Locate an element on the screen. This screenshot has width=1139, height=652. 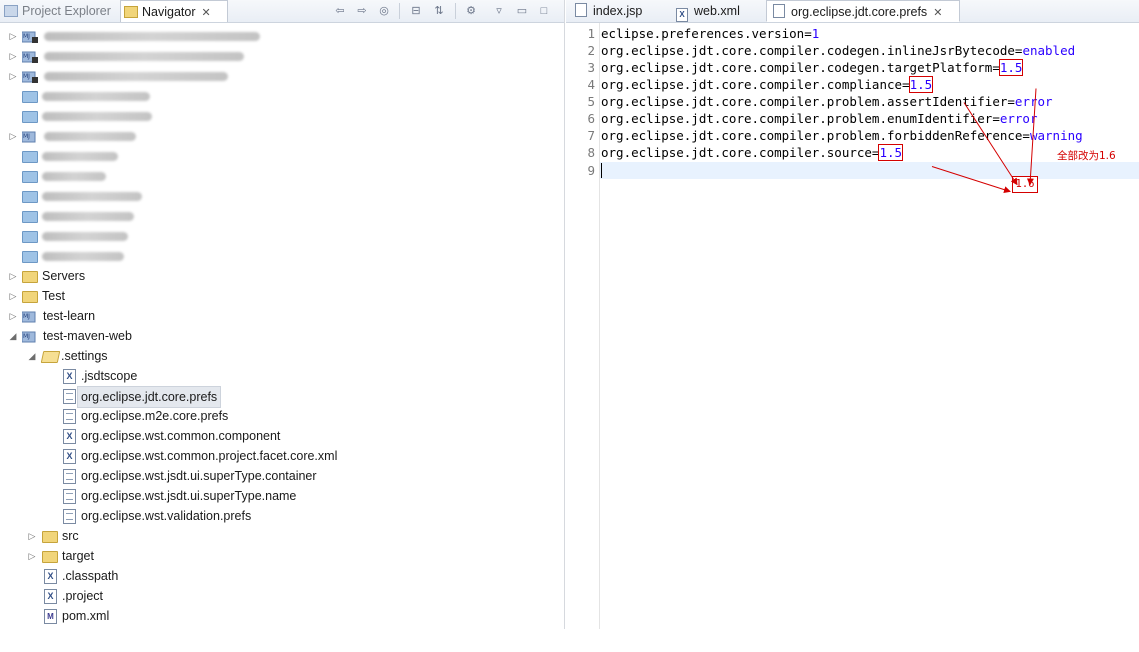
tree-item-file: org.eclipse.wst.jsdt.ui.superType.name is located at coordinates (222, 496).